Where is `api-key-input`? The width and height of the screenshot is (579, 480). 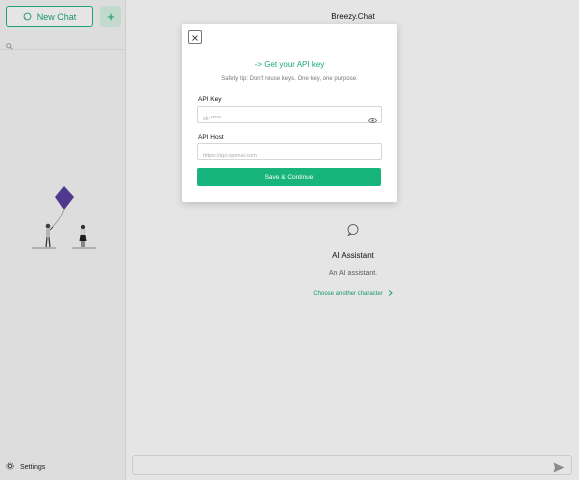
api-key-input is located at coordinates (278, 119).